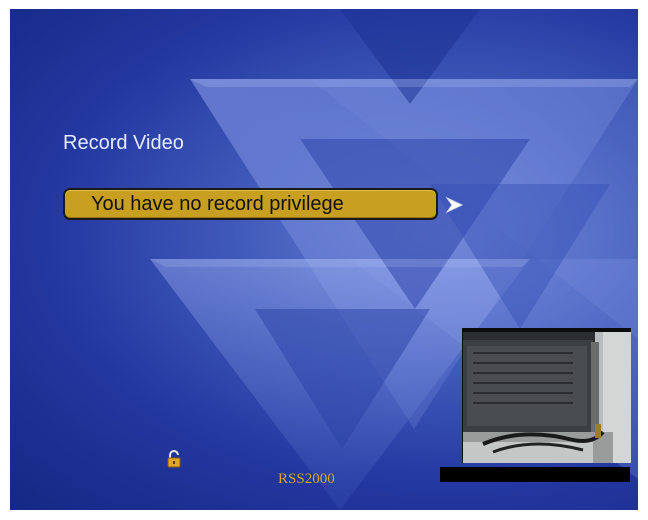 This screenshot has height=520, width=648. What do you see at coordinates (535, 474) in the screenshot?
I see `preview-status-bar` at bounding box center [535, 474].